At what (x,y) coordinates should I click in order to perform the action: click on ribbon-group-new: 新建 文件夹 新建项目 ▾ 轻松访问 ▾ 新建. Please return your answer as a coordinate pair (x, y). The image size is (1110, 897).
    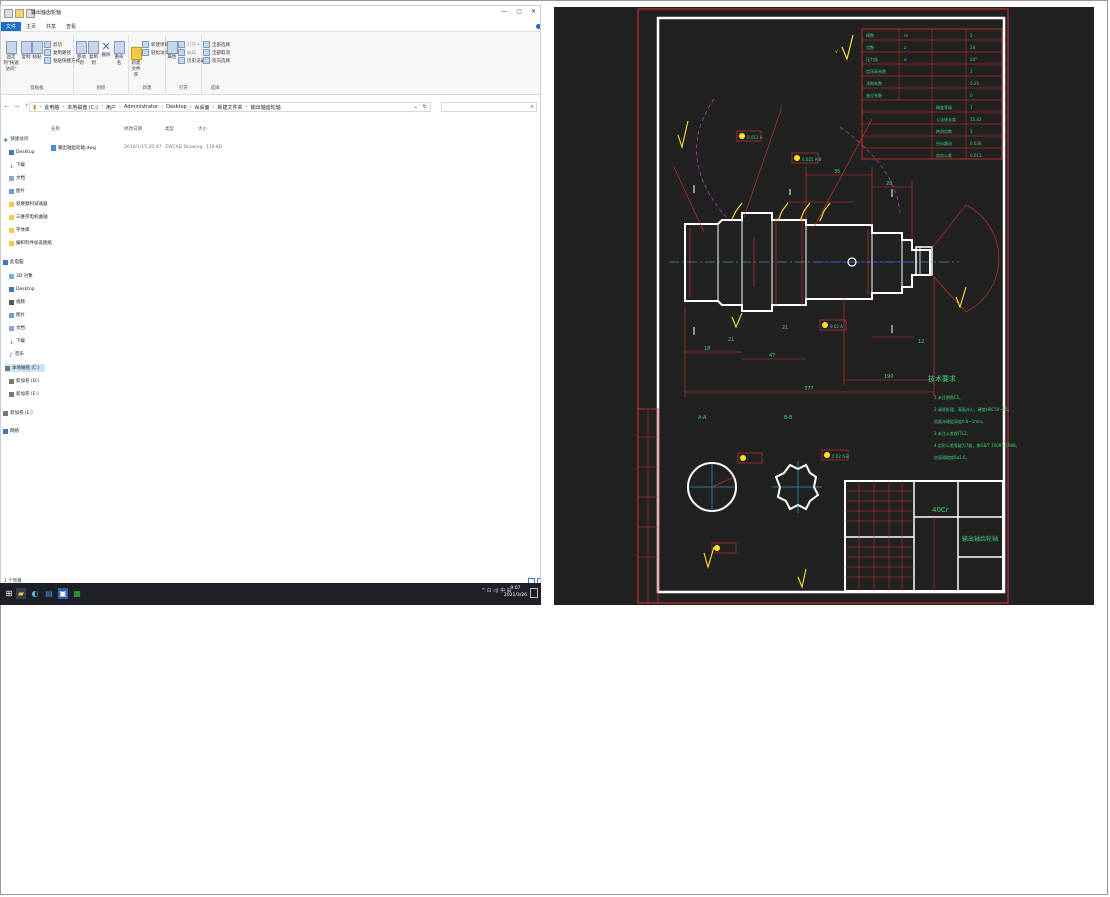
    Looking at the image, I should click on (151, 64).